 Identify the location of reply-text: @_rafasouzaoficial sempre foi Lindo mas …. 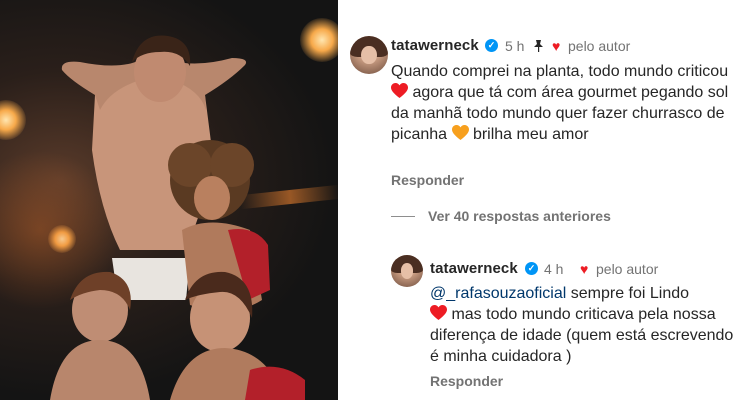
(582, 325).